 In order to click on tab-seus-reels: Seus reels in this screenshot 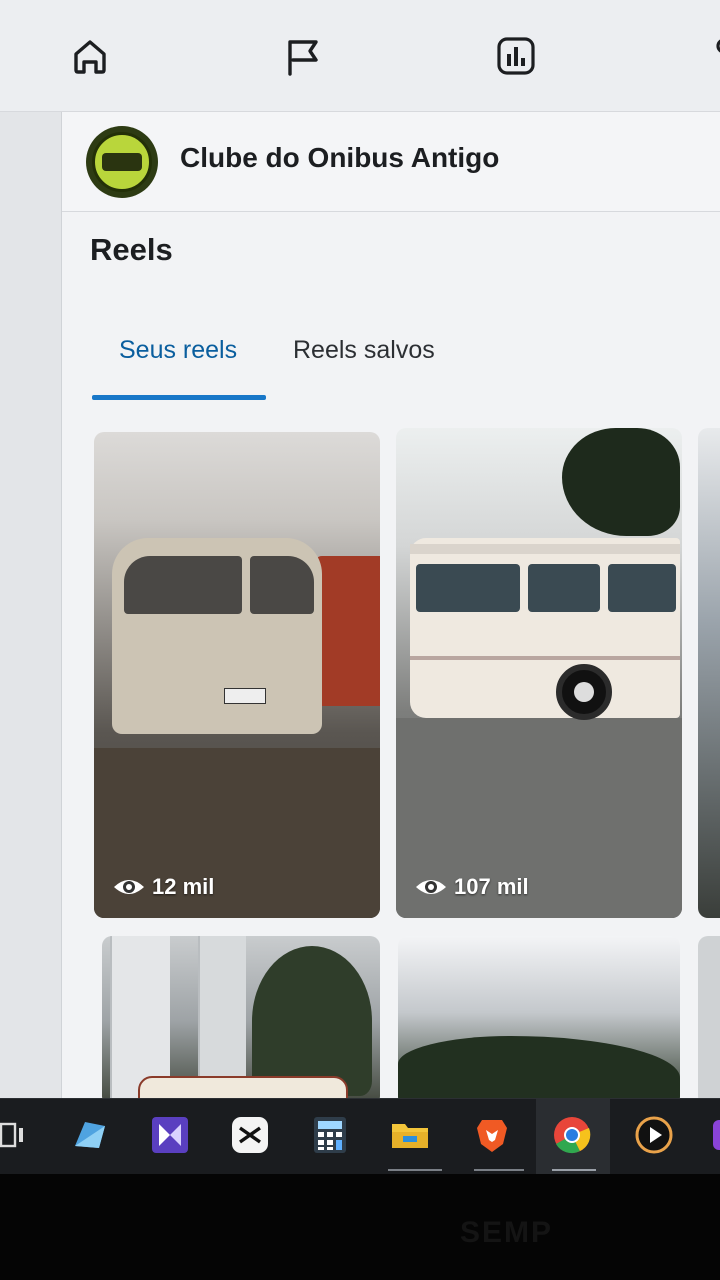, I will do `click(178, 350)`.